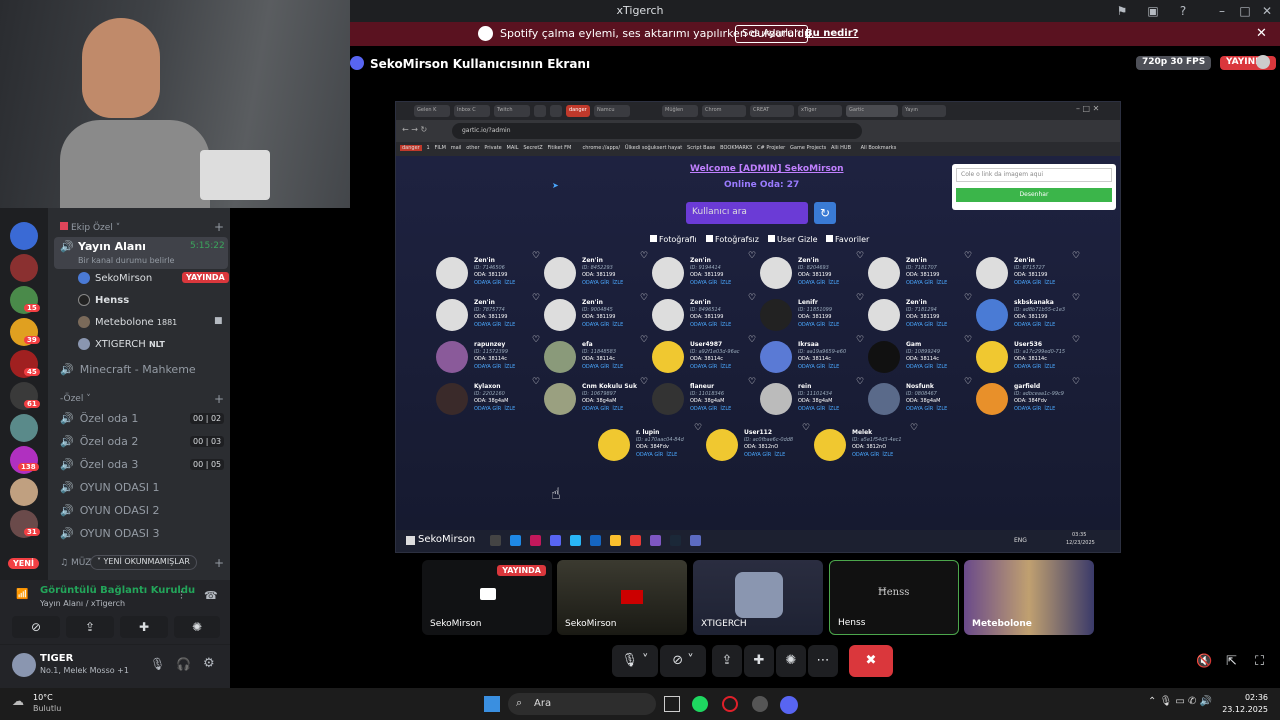 This screenshot has width=1280, height=720. I want to click on bookmark: Fitiket FM, so click(560, 148).